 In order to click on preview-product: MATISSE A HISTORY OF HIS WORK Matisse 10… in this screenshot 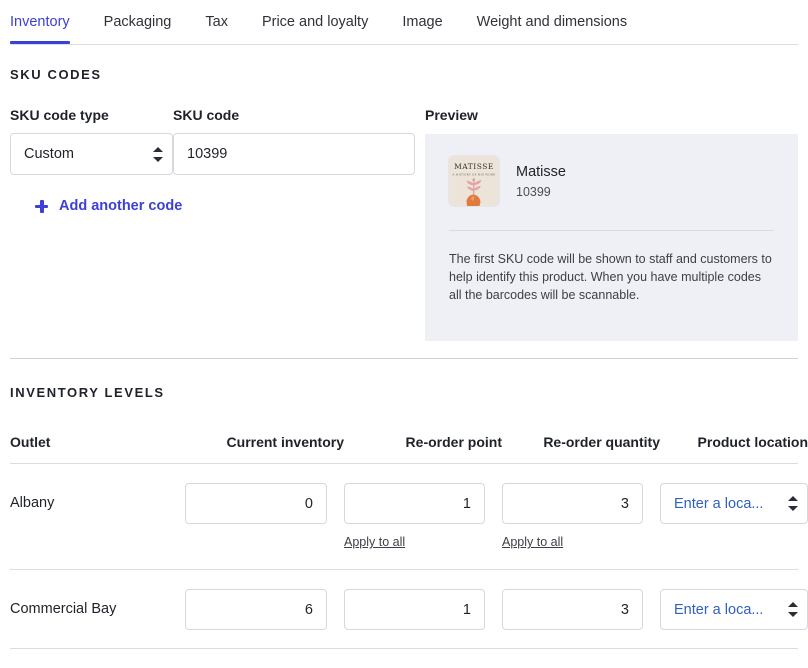, I will do `click(611, 181)`.